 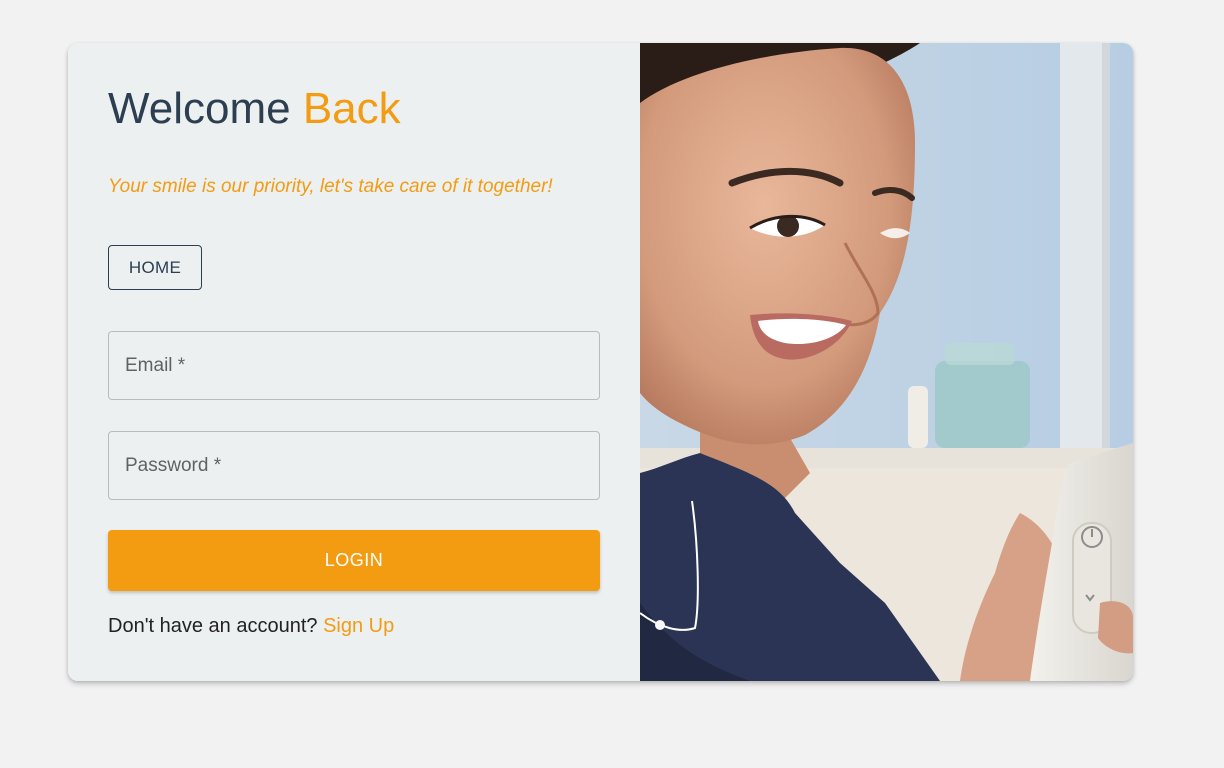 I want to click on email-field, so click(x=354, y=365).